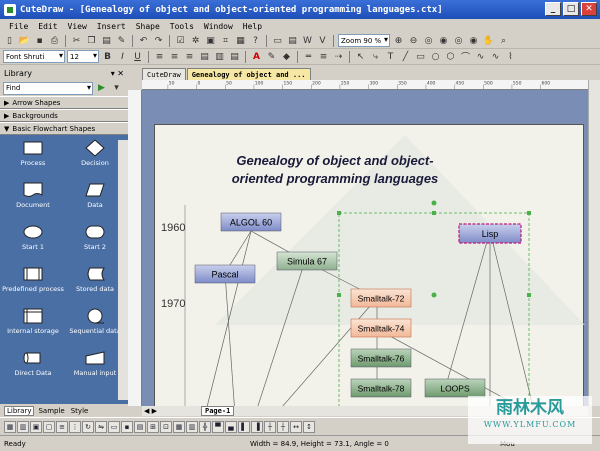 This screenshot has height=451, width=600. What do you see at coordinates (480, 56) in the screenshot?
I see `curve-tool-icon: ∿` at bounding box center [480, 56].